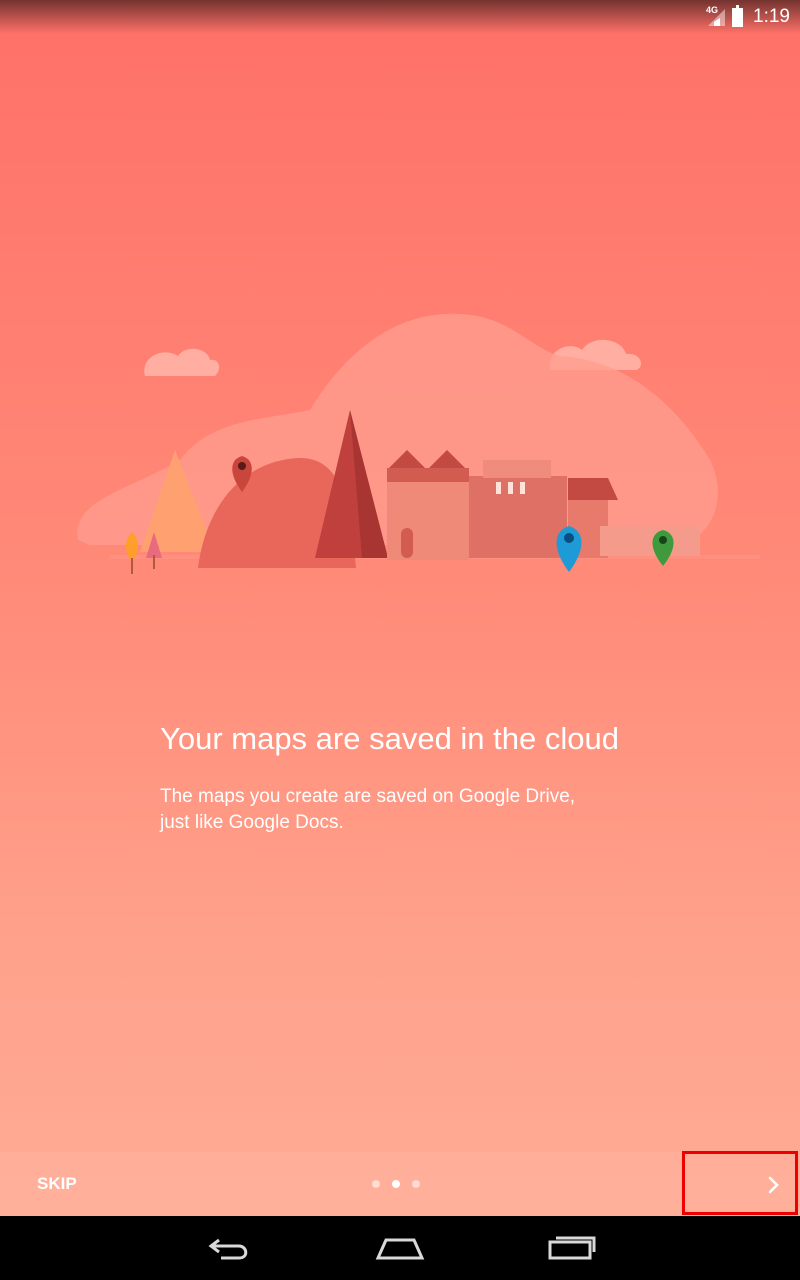 This screenshot has width=800, height=1280. I want to click on skip-button: SKIP, so click(60, 1184).